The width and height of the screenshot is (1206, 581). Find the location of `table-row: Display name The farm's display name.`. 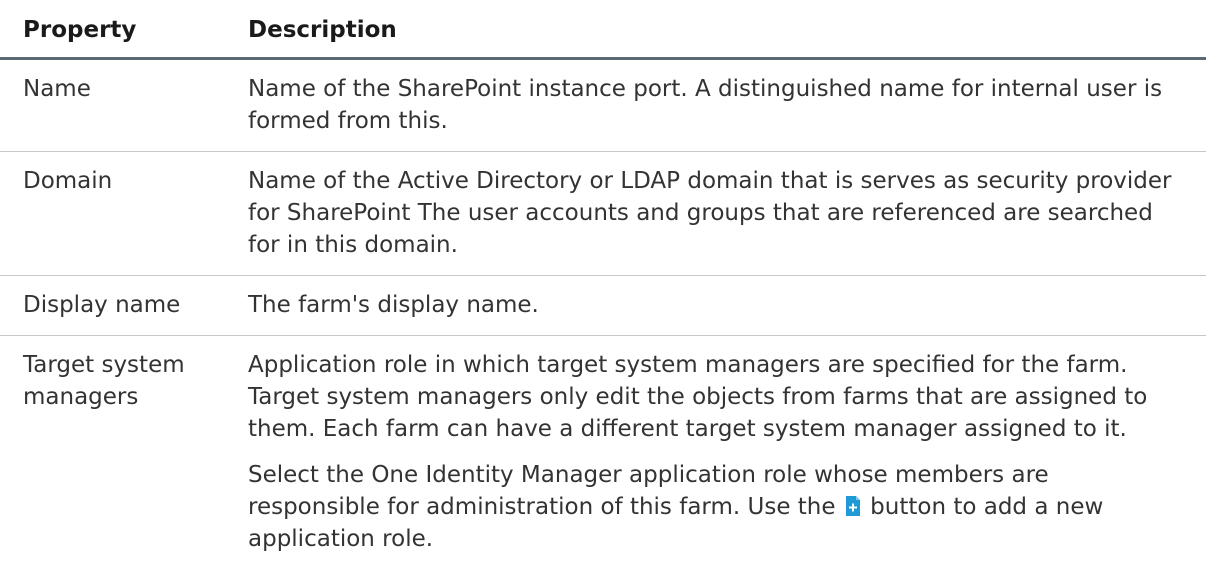

table-row: Display name The farm's display name. is located at coordinates (603, 306).